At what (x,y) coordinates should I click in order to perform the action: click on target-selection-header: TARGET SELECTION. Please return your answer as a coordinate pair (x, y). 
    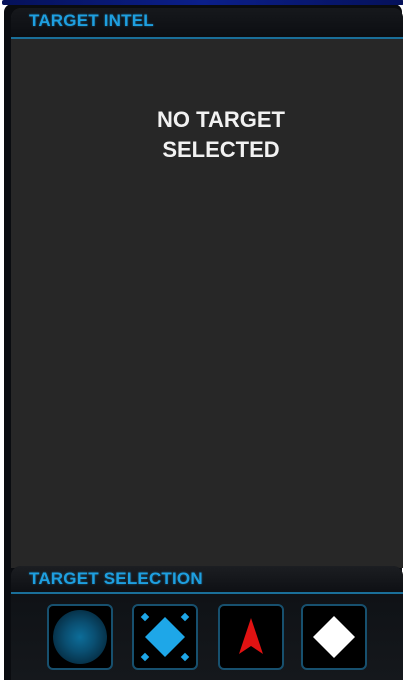
    Looking at the image, I should click on (207, 580).